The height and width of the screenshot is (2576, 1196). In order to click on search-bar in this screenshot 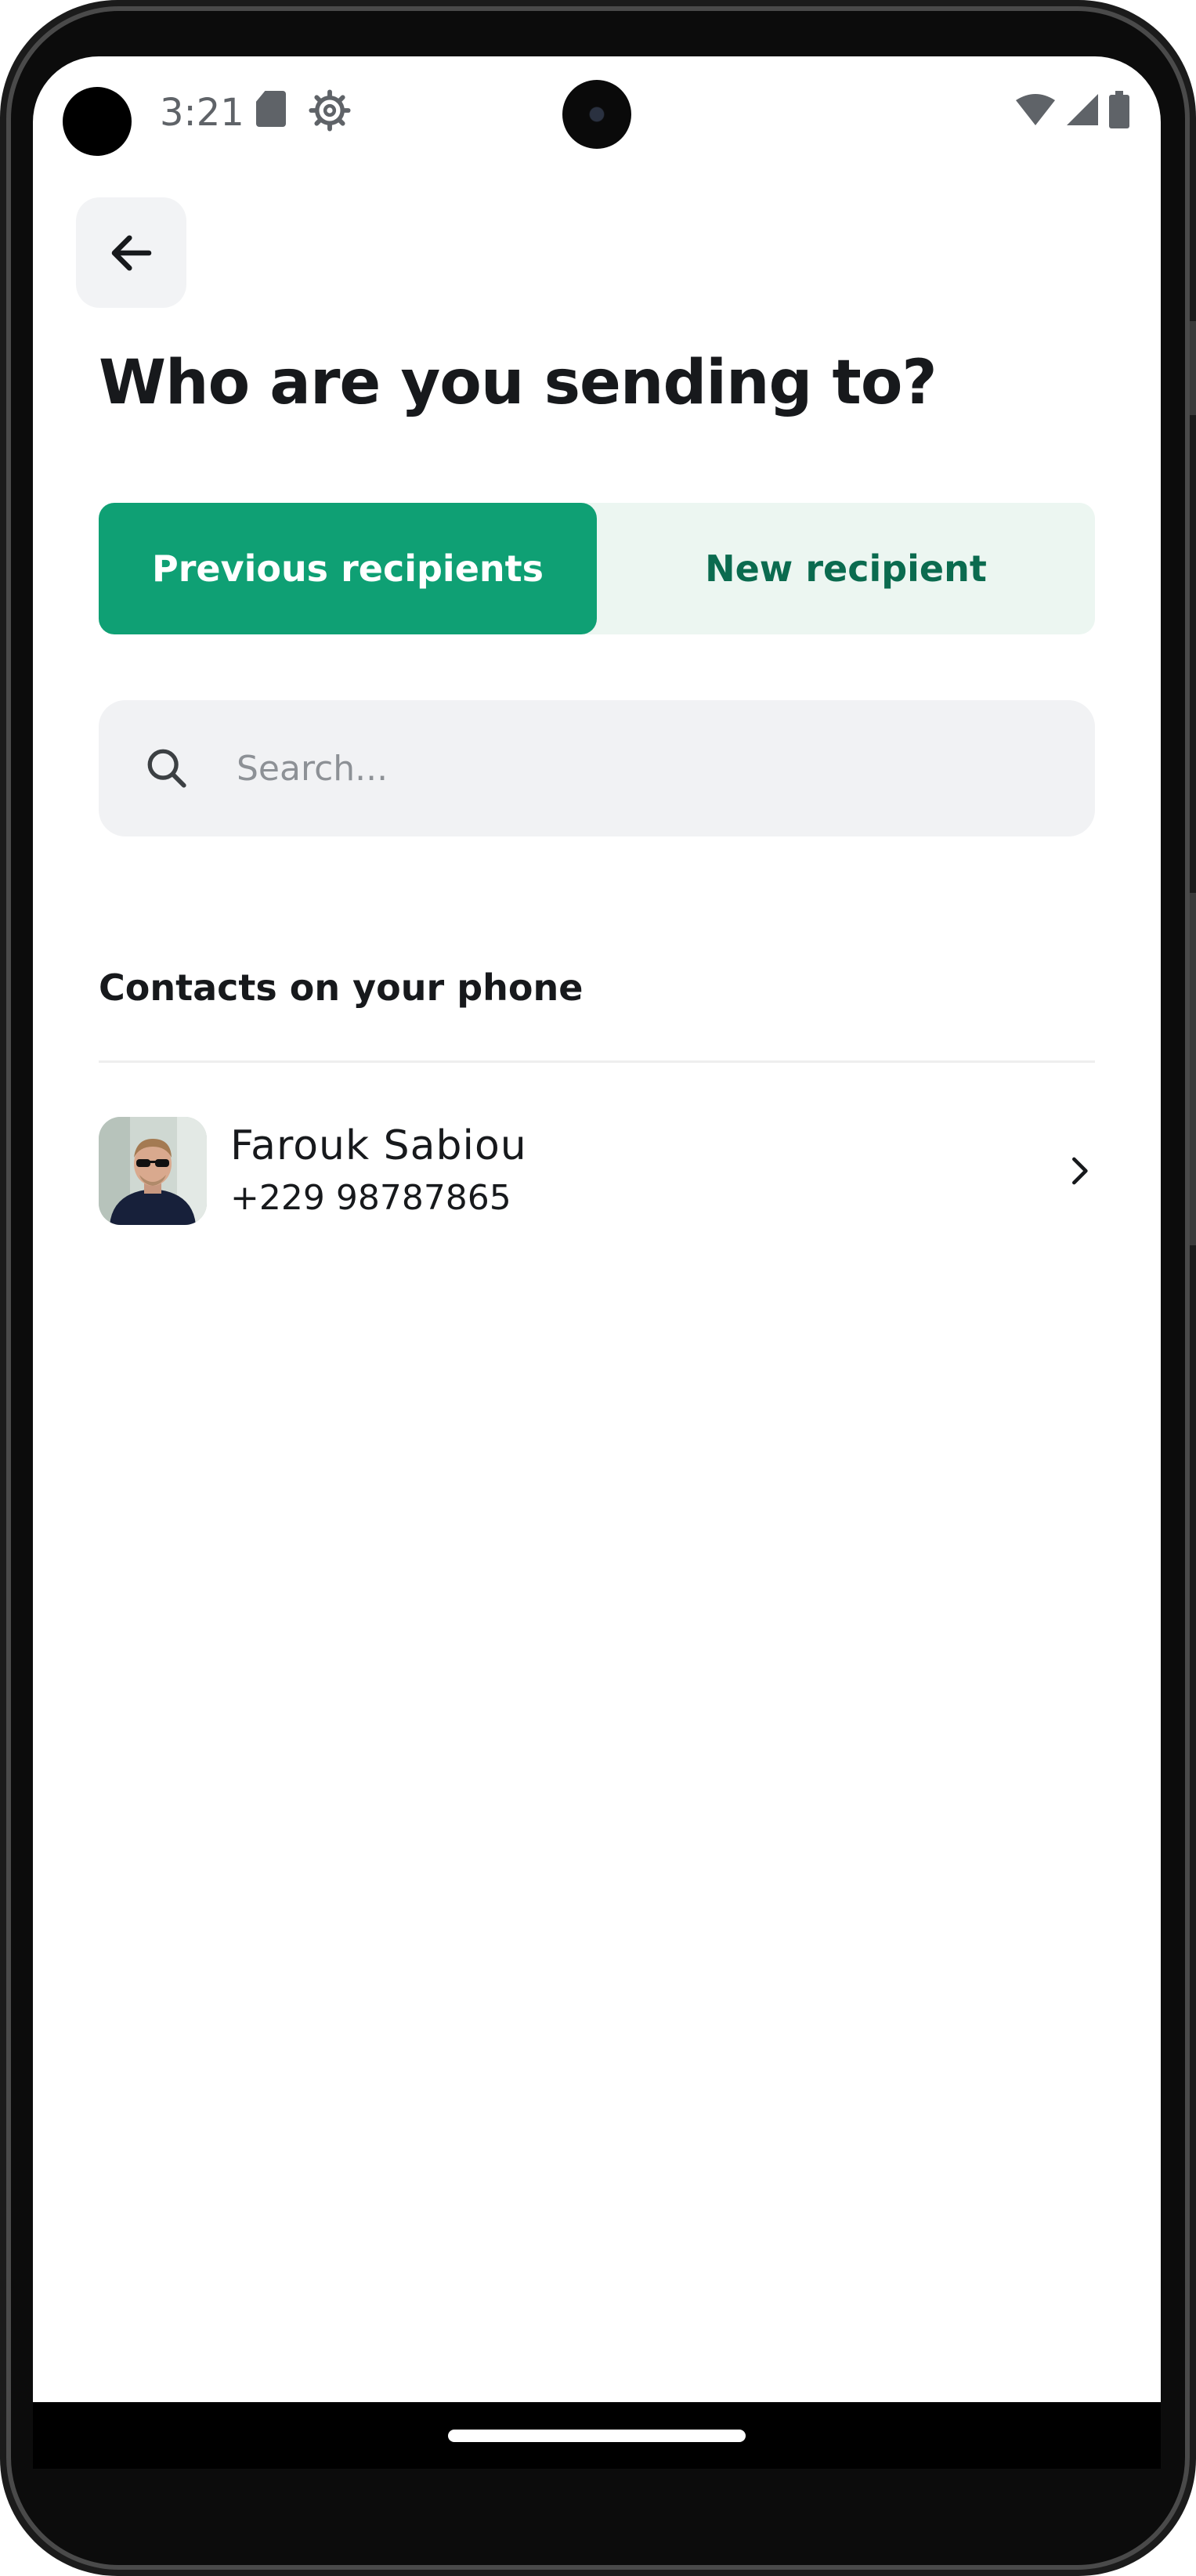, I will do `click(597, 768)`.